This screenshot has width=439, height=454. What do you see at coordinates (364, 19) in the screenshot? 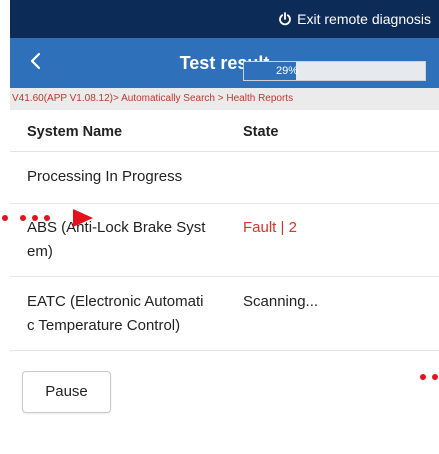
I see `exit-remote-diagnosis-label: Exit remote diagnosis` at bounding box center [364, 19].